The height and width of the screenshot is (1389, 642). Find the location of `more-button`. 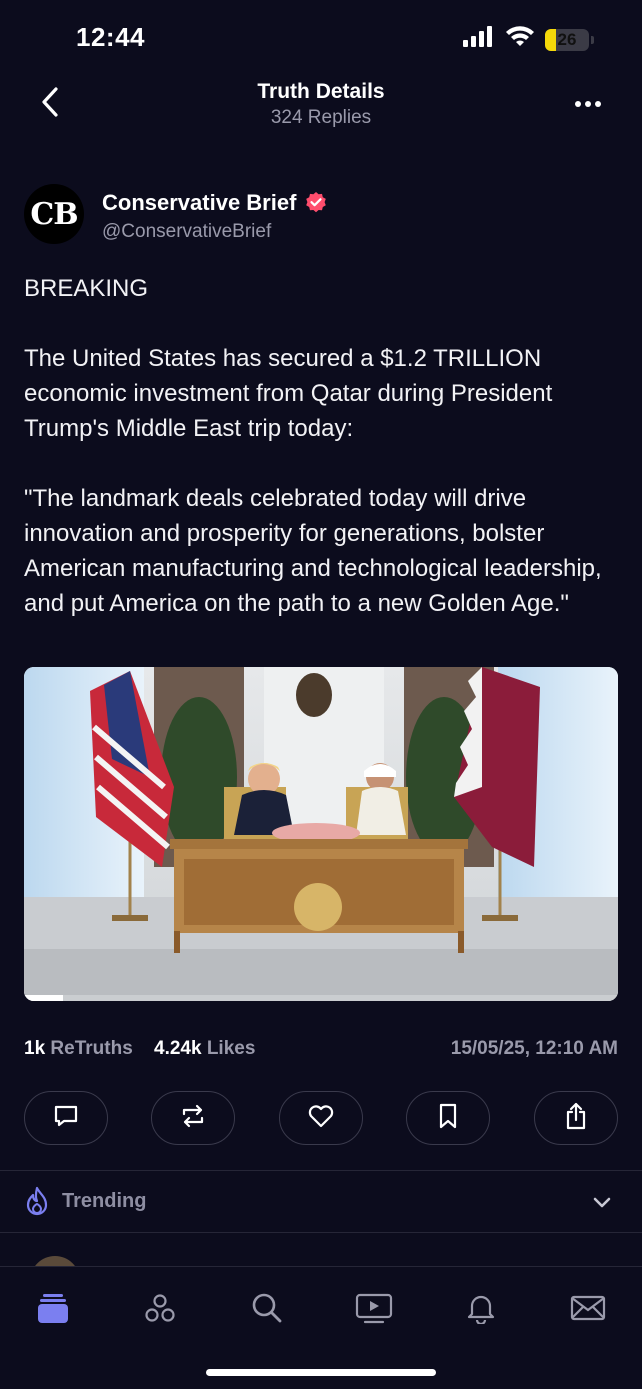

more-button is located at coordinates (588, 104).